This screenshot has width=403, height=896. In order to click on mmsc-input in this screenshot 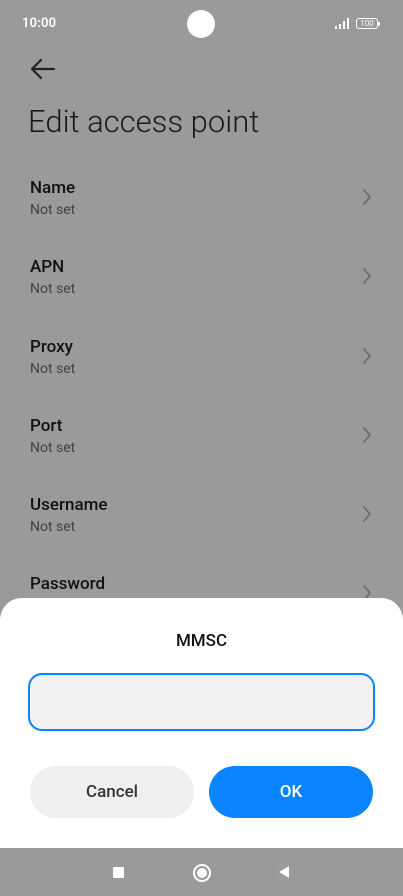, I will do `click(201, 702)`.